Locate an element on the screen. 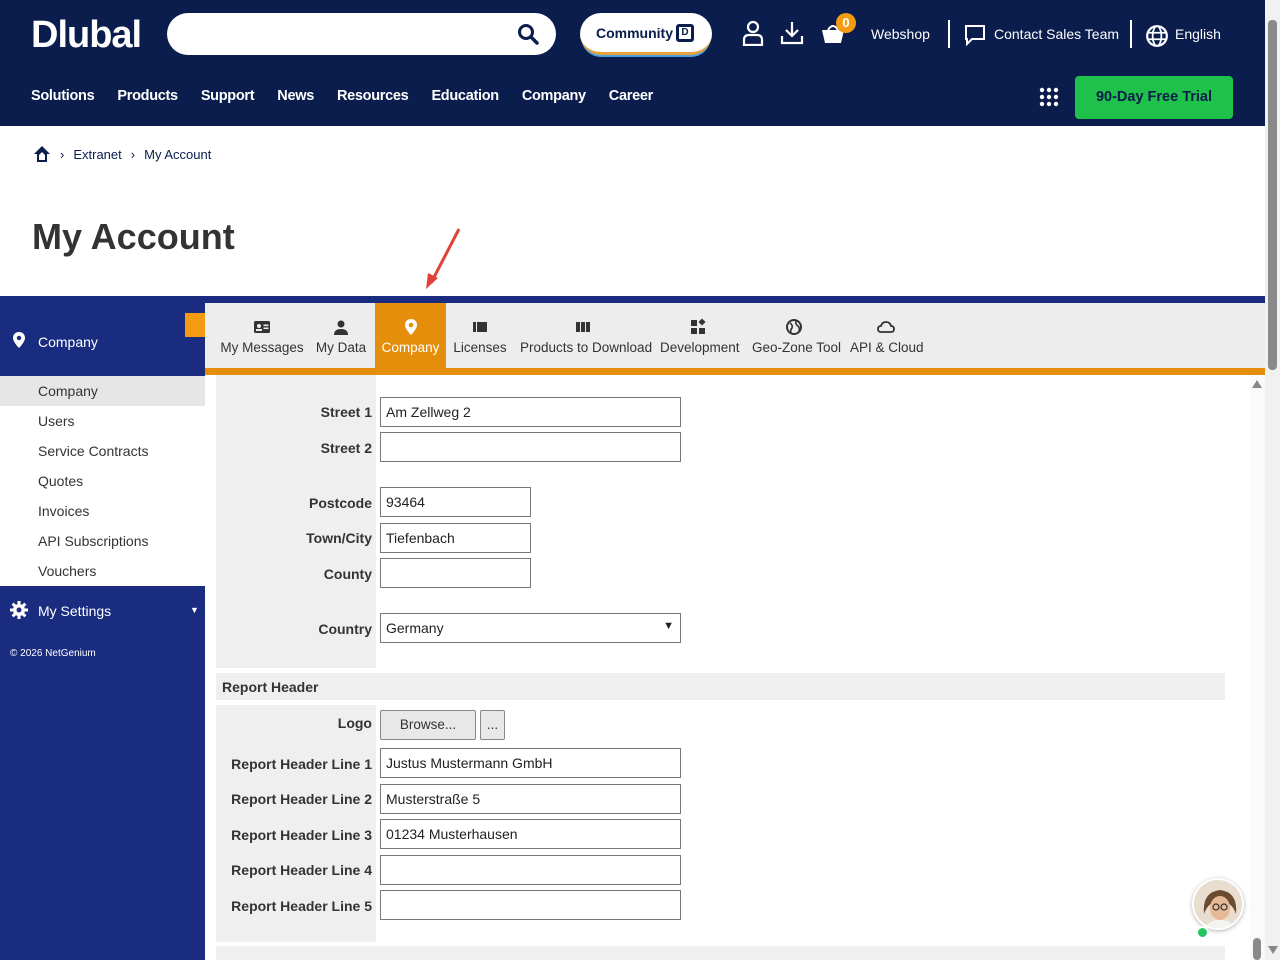 The width and height of the screenshot is (1280, 960). street2-label: Street 2 is located at coordinates (346, 448).